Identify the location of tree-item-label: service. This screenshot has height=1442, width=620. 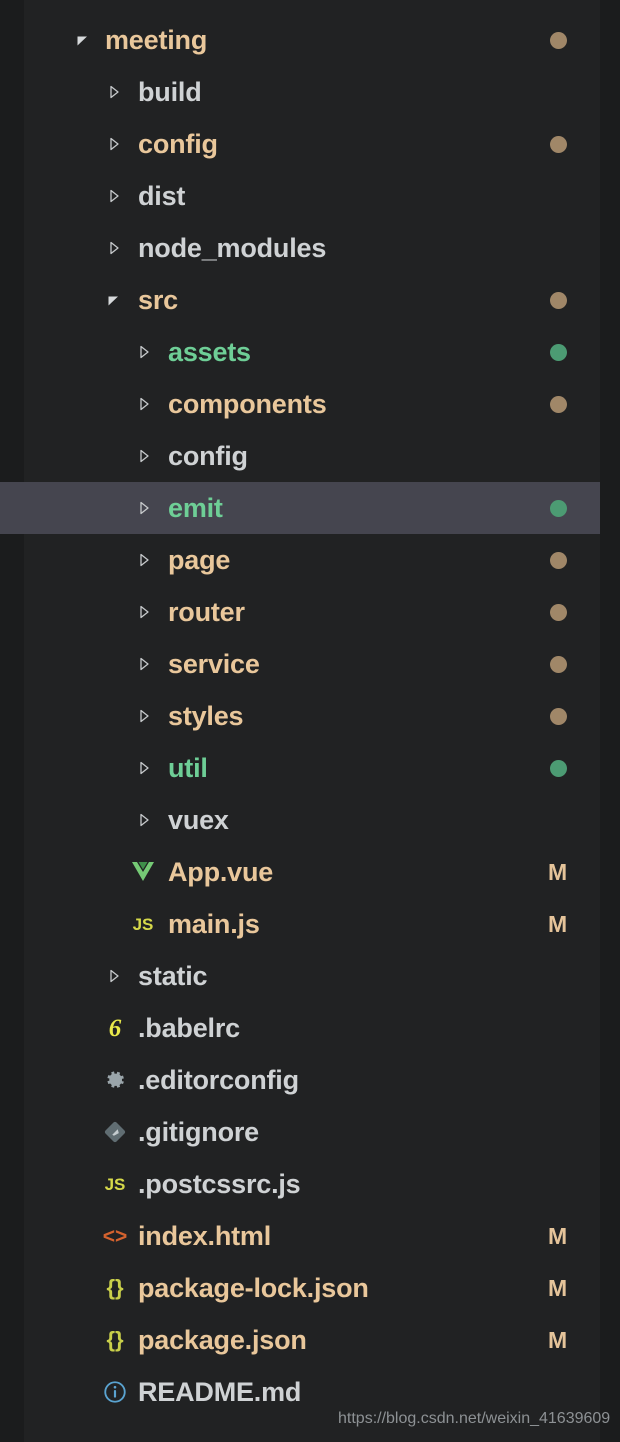
(214, 663).